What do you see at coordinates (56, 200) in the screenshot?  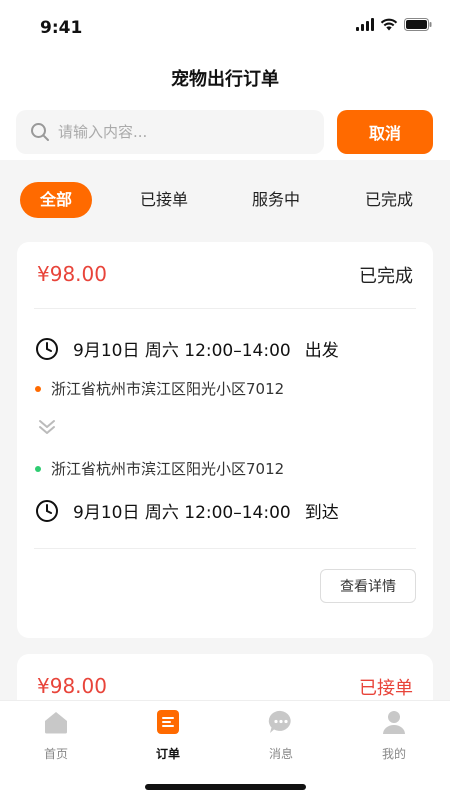 I see `tab-all: 全部` at bounding box center [56, 200].